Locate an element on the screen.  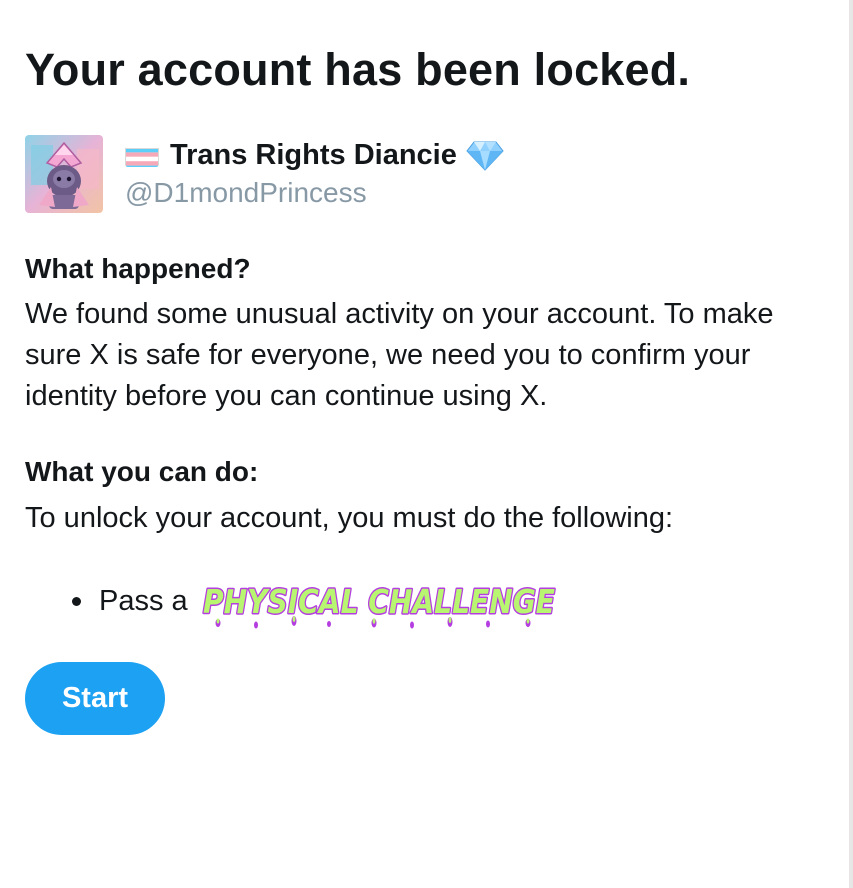
transgender-flag-icon is located at coordinates (142, 156).